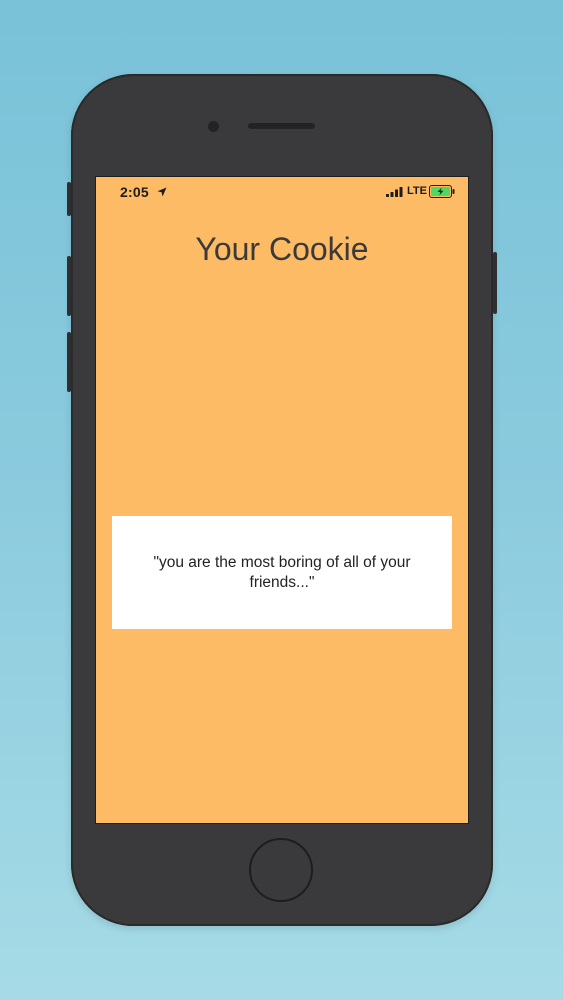 The height and width of the screenshot is (1000, 563). I want to click on location-arrow-icon, so click(162, 192).